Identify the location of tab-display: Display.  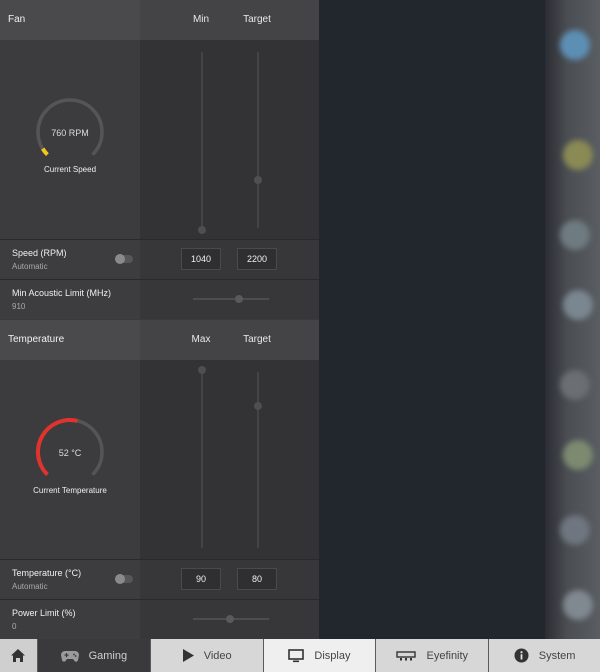
(320, 655).